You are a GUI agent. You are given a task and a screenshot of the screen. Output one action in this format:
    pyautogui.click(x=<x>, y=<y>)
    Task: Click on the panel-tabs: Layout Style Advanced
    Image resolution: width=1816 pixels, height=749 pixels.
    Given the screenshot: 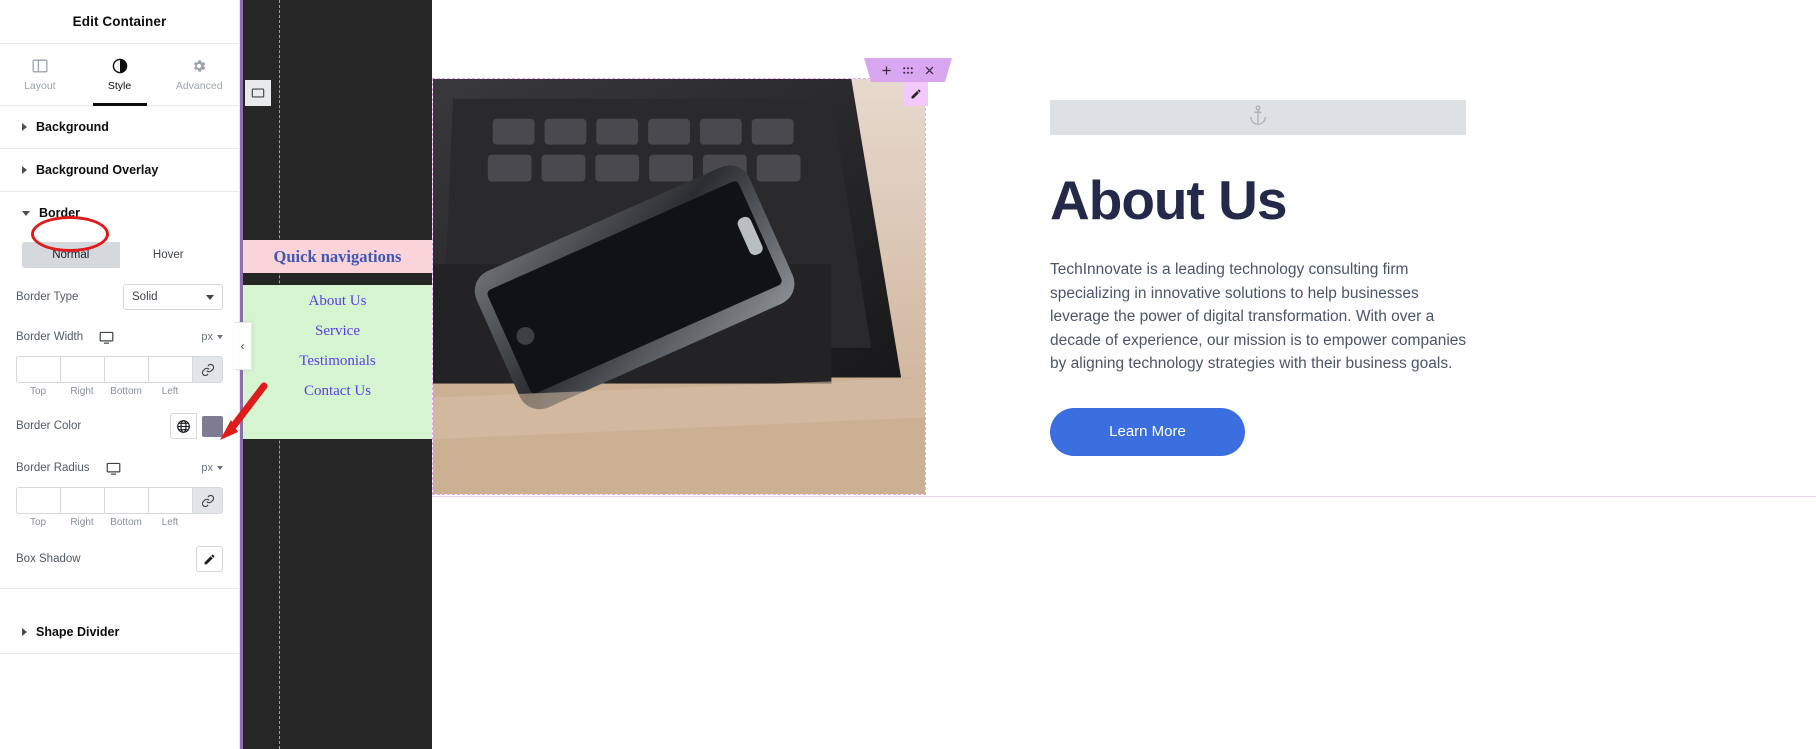 What is the action you would take?
    pyautogui.click(x=119, y=75)
    